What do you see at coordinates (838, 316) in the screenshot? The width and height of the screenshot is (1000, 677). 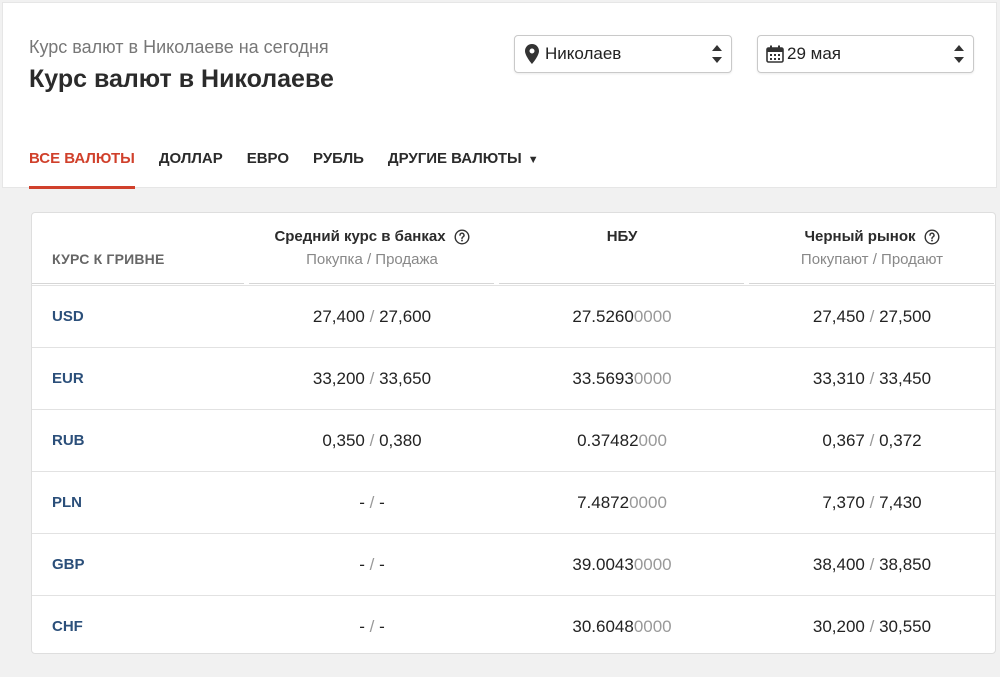 I see `black-buy: 27,450` at bounding box center [838, 316].